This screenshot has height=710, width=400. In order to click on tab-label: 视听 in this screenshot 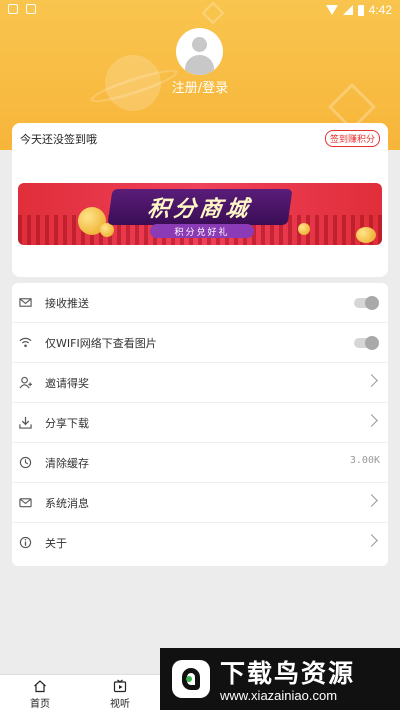, I will do `click(120, 704)`.